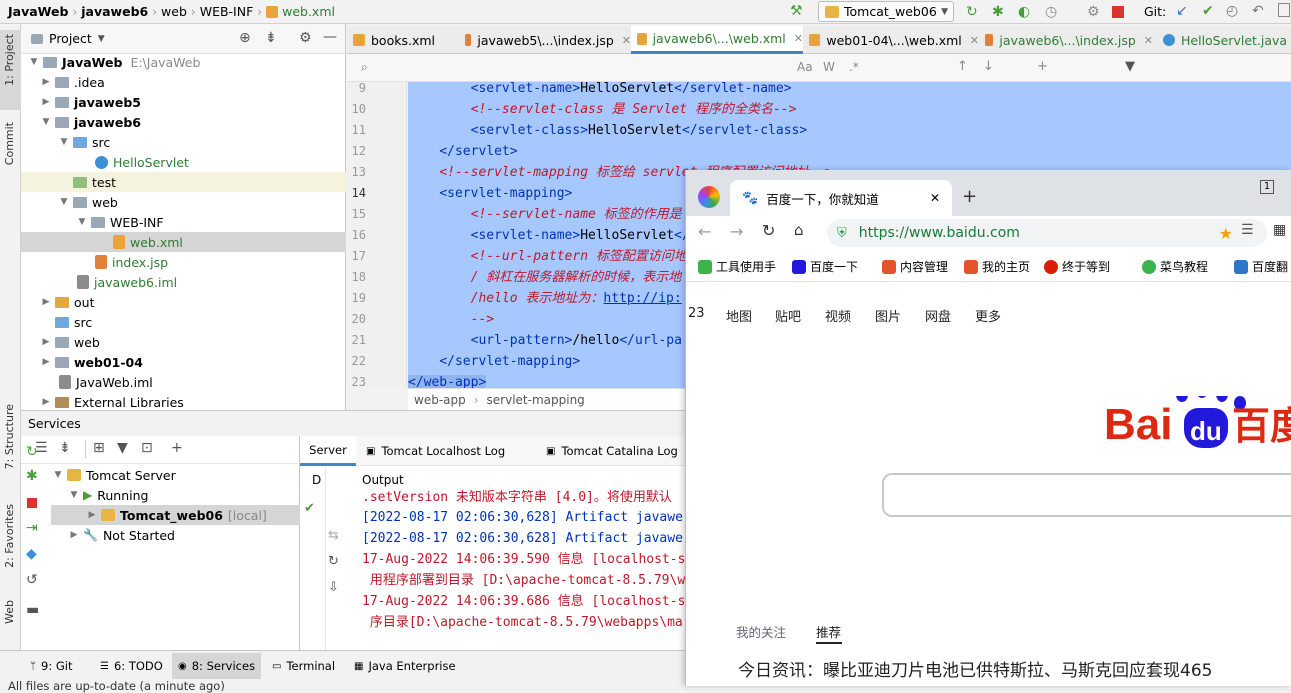 The image size is (1291, 693). I want to click on nav-link-pan: 网盘, so click(938, 315).